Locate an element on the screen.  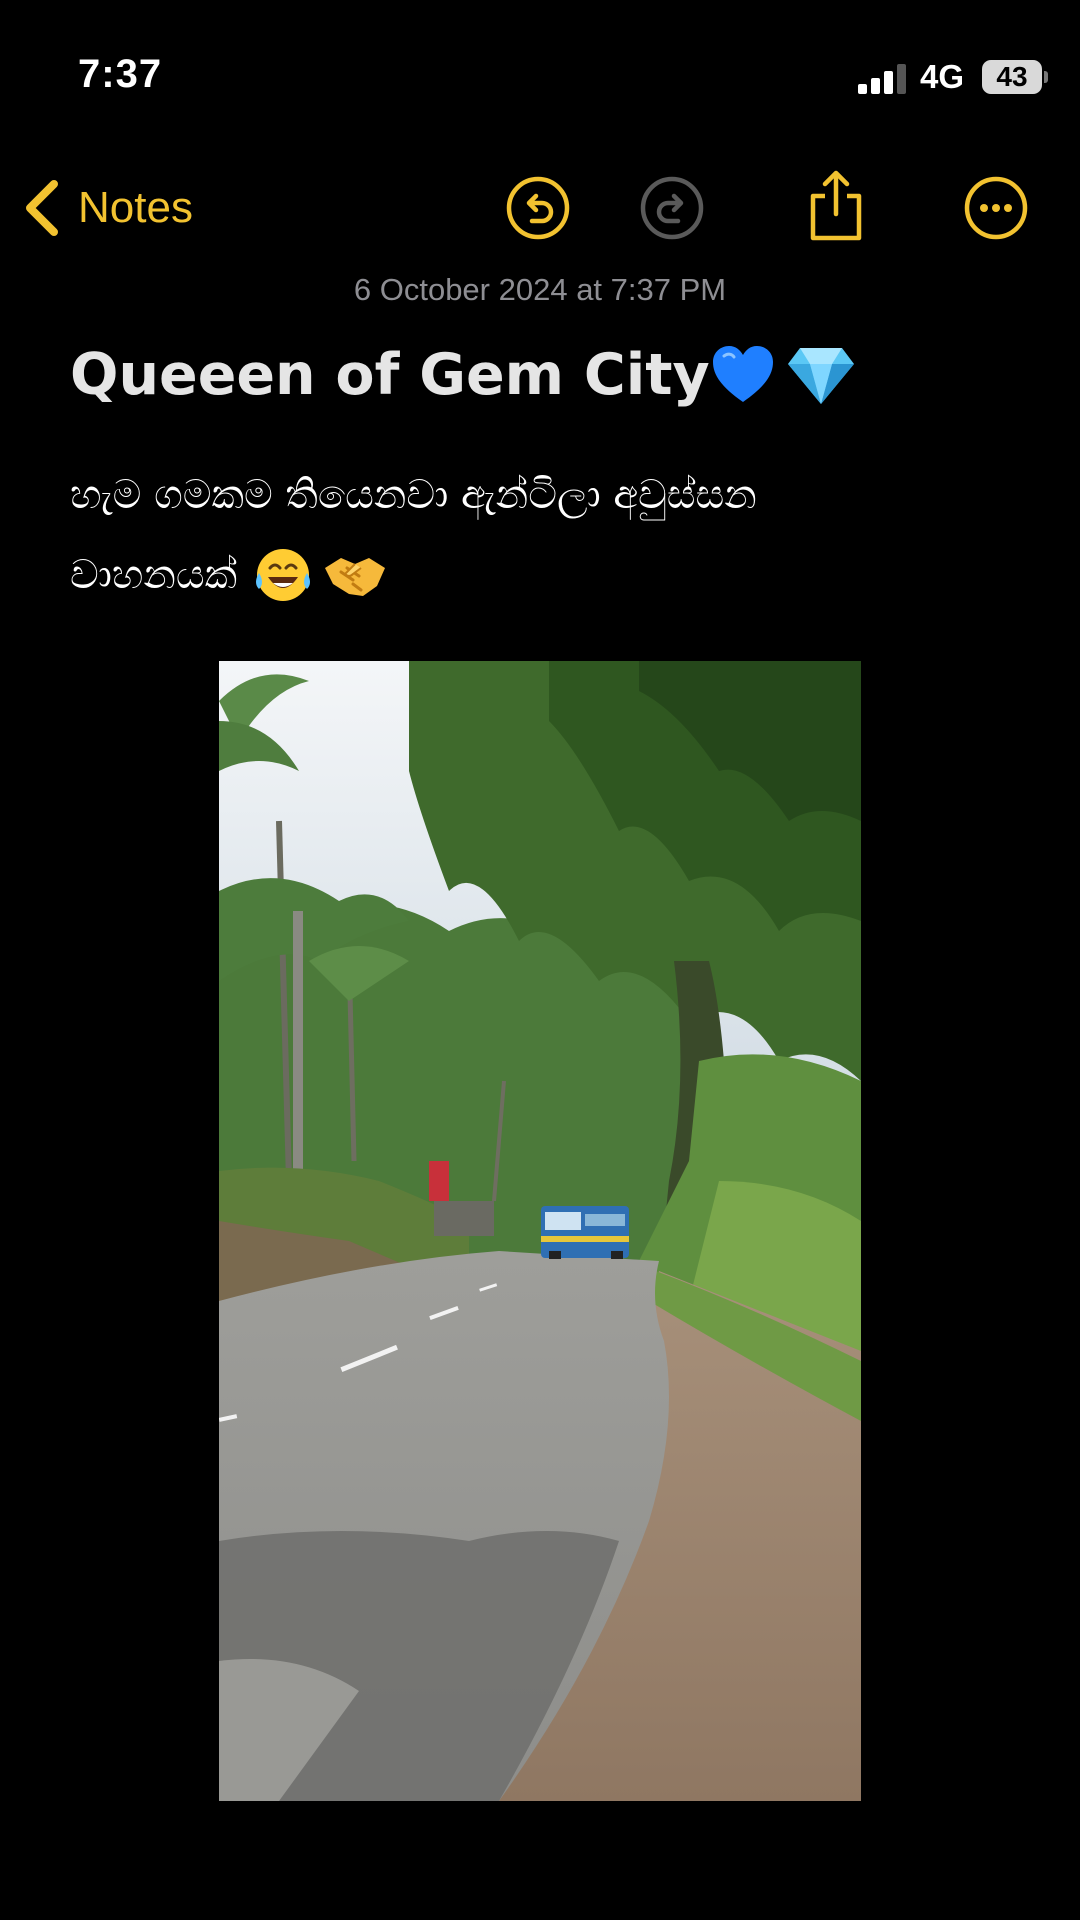
chevron-left-icon is located at coordinates (42, 208).